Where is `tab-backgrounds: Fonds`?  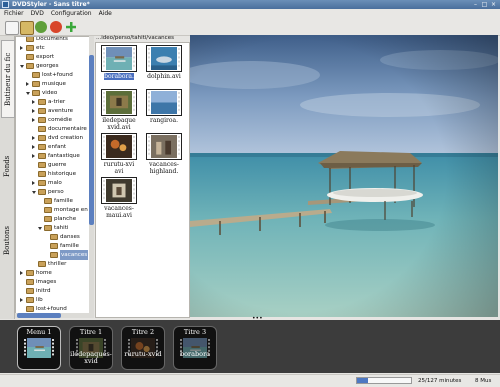
tab-backgrounds: Fonds is located at coordinates (7, 166).